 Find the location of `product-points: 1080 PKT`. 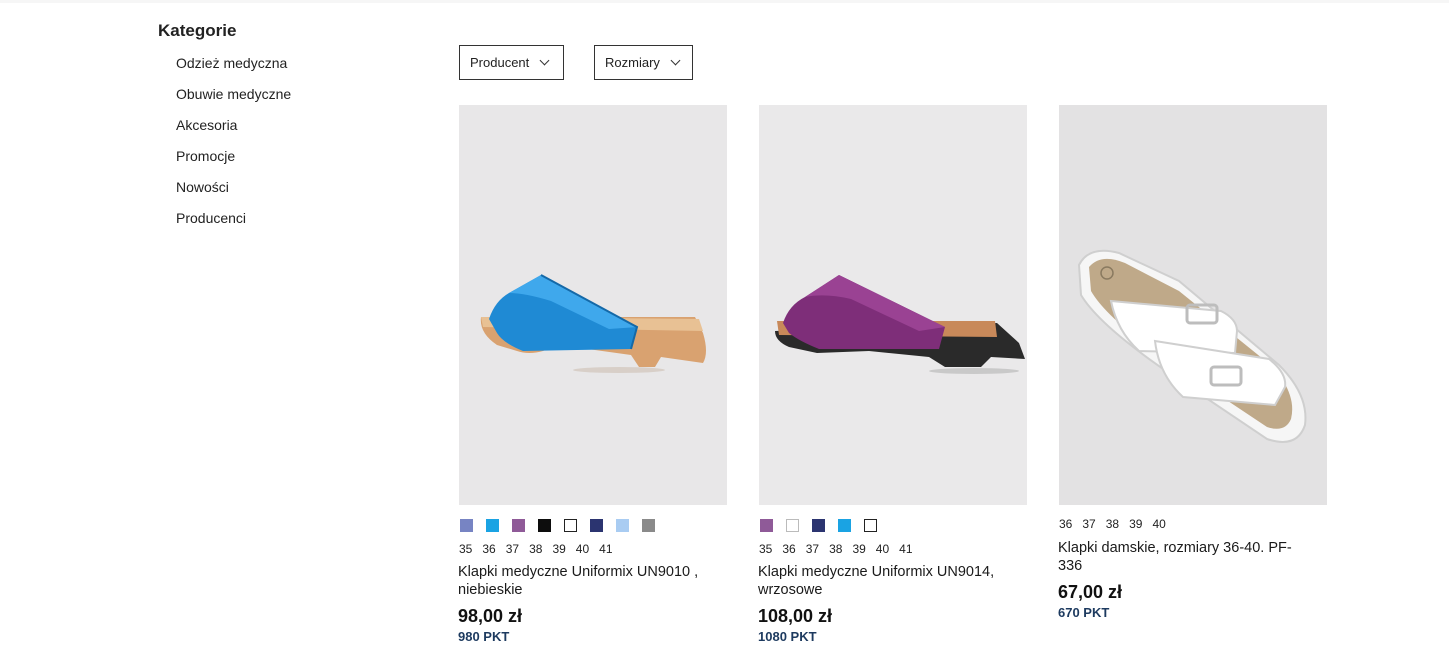

product-points: 1080 PKT is located at coordinates (787, 636).